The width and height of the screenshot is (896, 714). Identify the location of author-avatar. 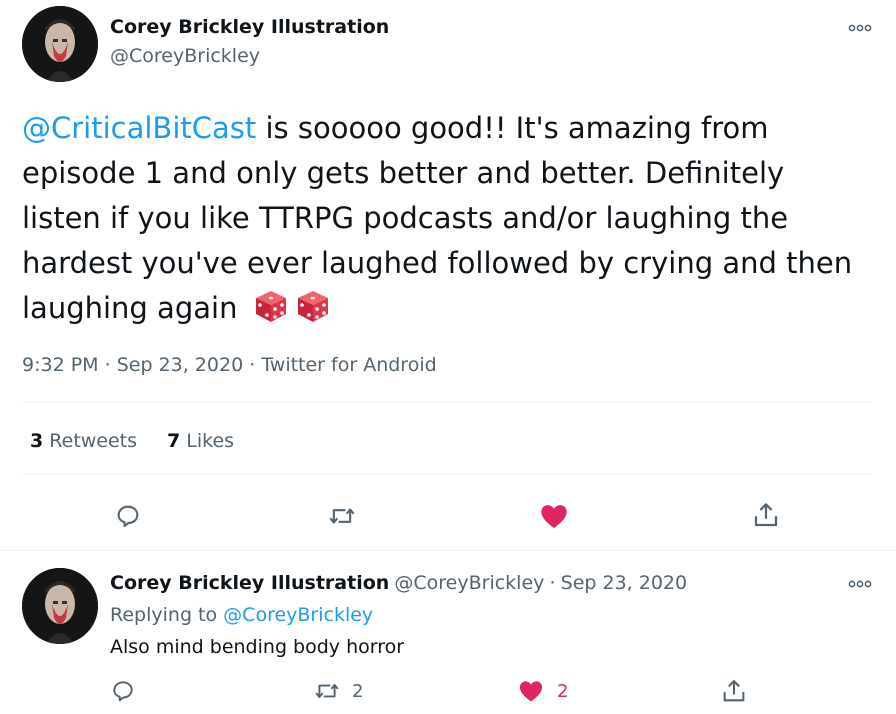
(60, 44).